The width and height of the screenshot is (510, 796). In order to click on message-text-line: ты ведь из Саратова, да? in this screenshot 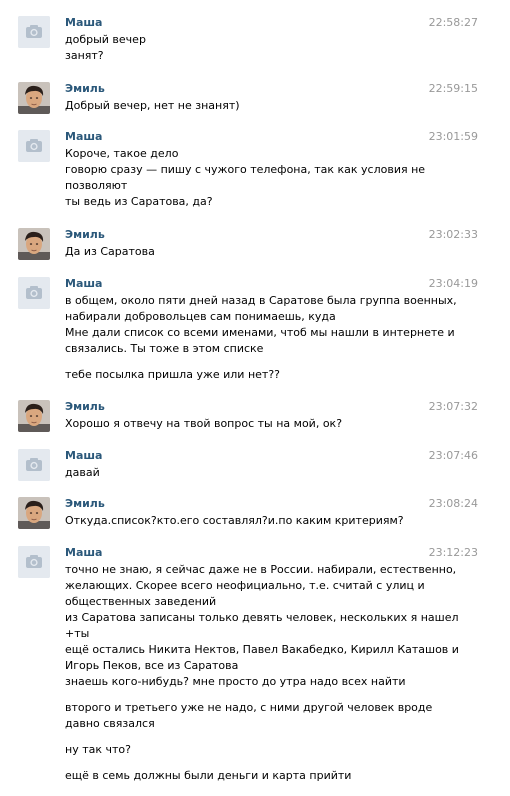, I will do `click(139, 201)`.